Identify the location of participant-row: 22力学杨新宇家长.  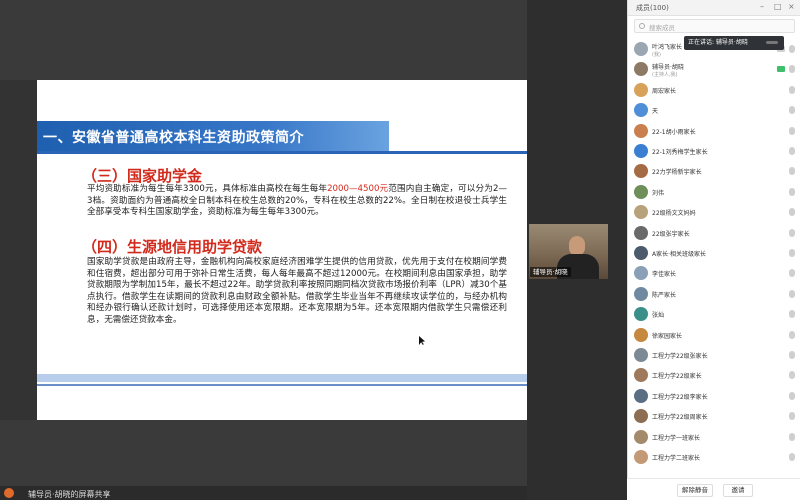
(714, 171).